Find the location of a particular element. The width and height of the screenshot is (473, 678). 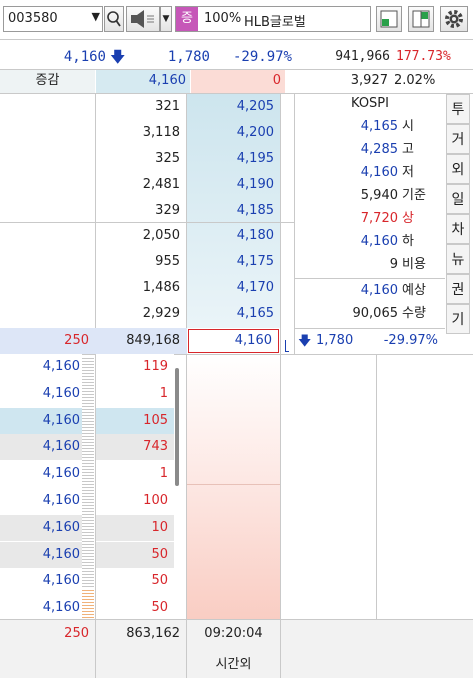

ask-qty: 329 is located at coordinates (167, 210).